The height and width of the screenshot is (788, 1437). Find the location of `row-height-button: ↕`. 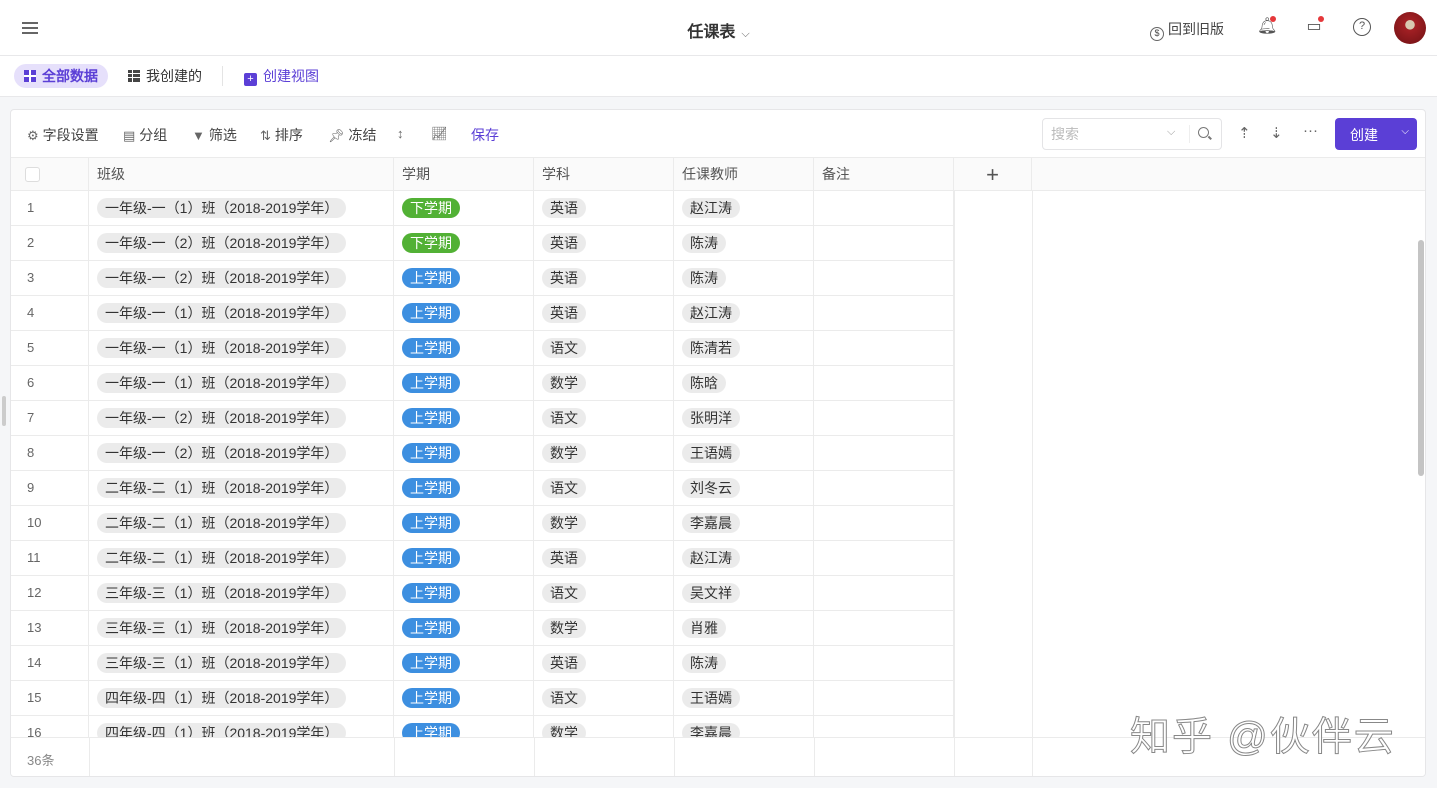

row-height-button: ↕ is located at coordinates (402, 133).